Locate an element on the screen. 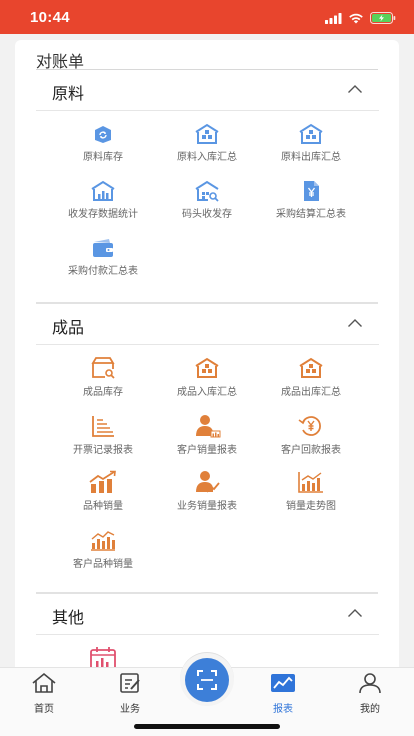 The width and height of the screenshot is (414, 736). grid-item-label: 成品入库汇总 is located at coordinates (207, 392).